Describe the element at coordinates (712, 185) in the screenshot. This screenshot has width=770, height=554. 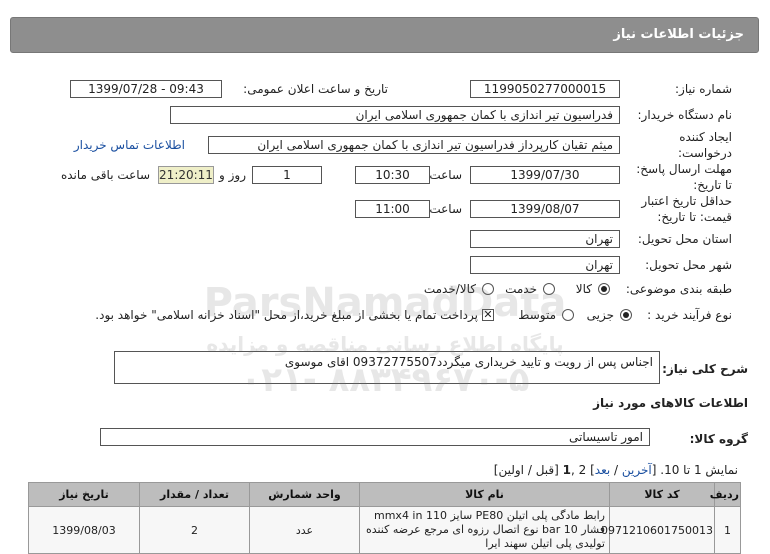
I see `deadline-label-line2: تا تاریخ:` at that location.